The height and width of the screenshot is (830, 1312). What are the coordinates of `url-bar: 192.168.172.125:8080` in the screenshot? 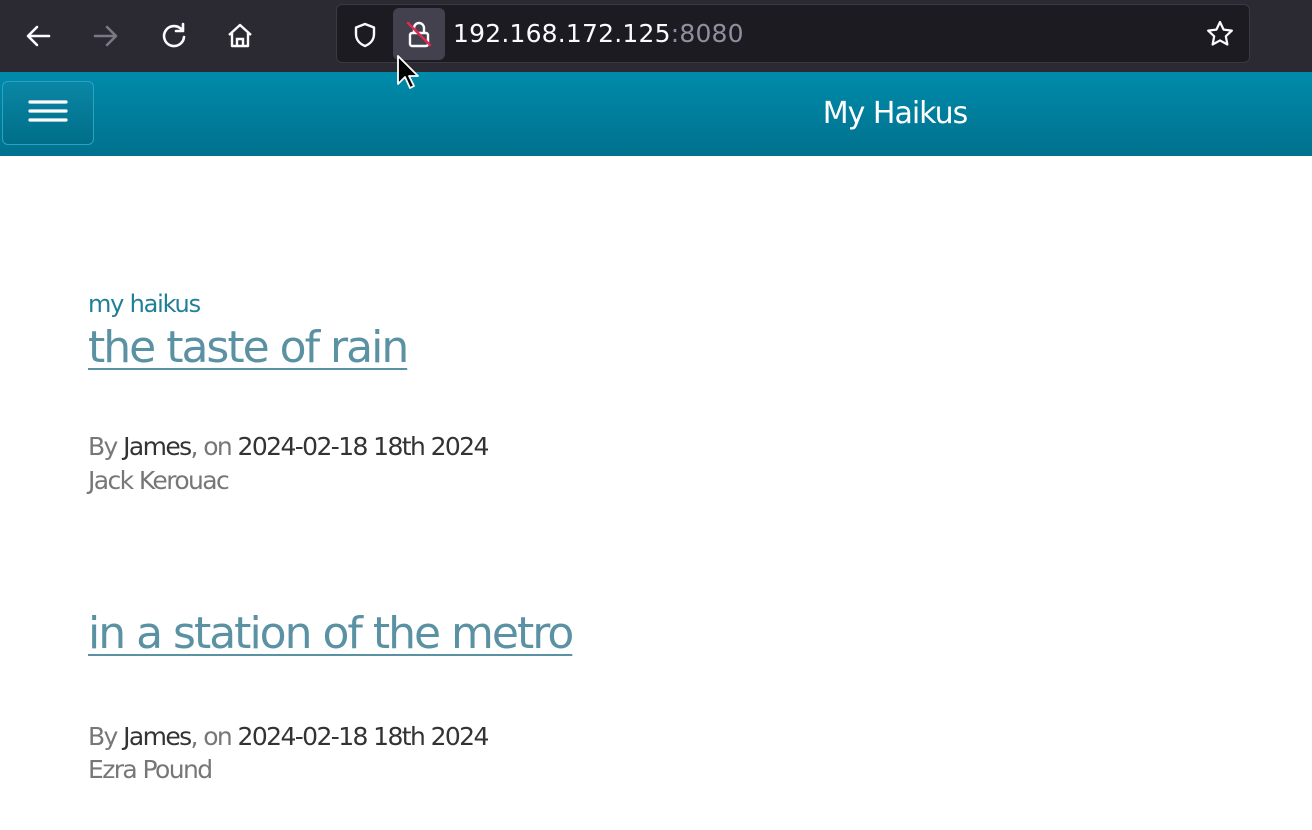 It's located at (793, 33).